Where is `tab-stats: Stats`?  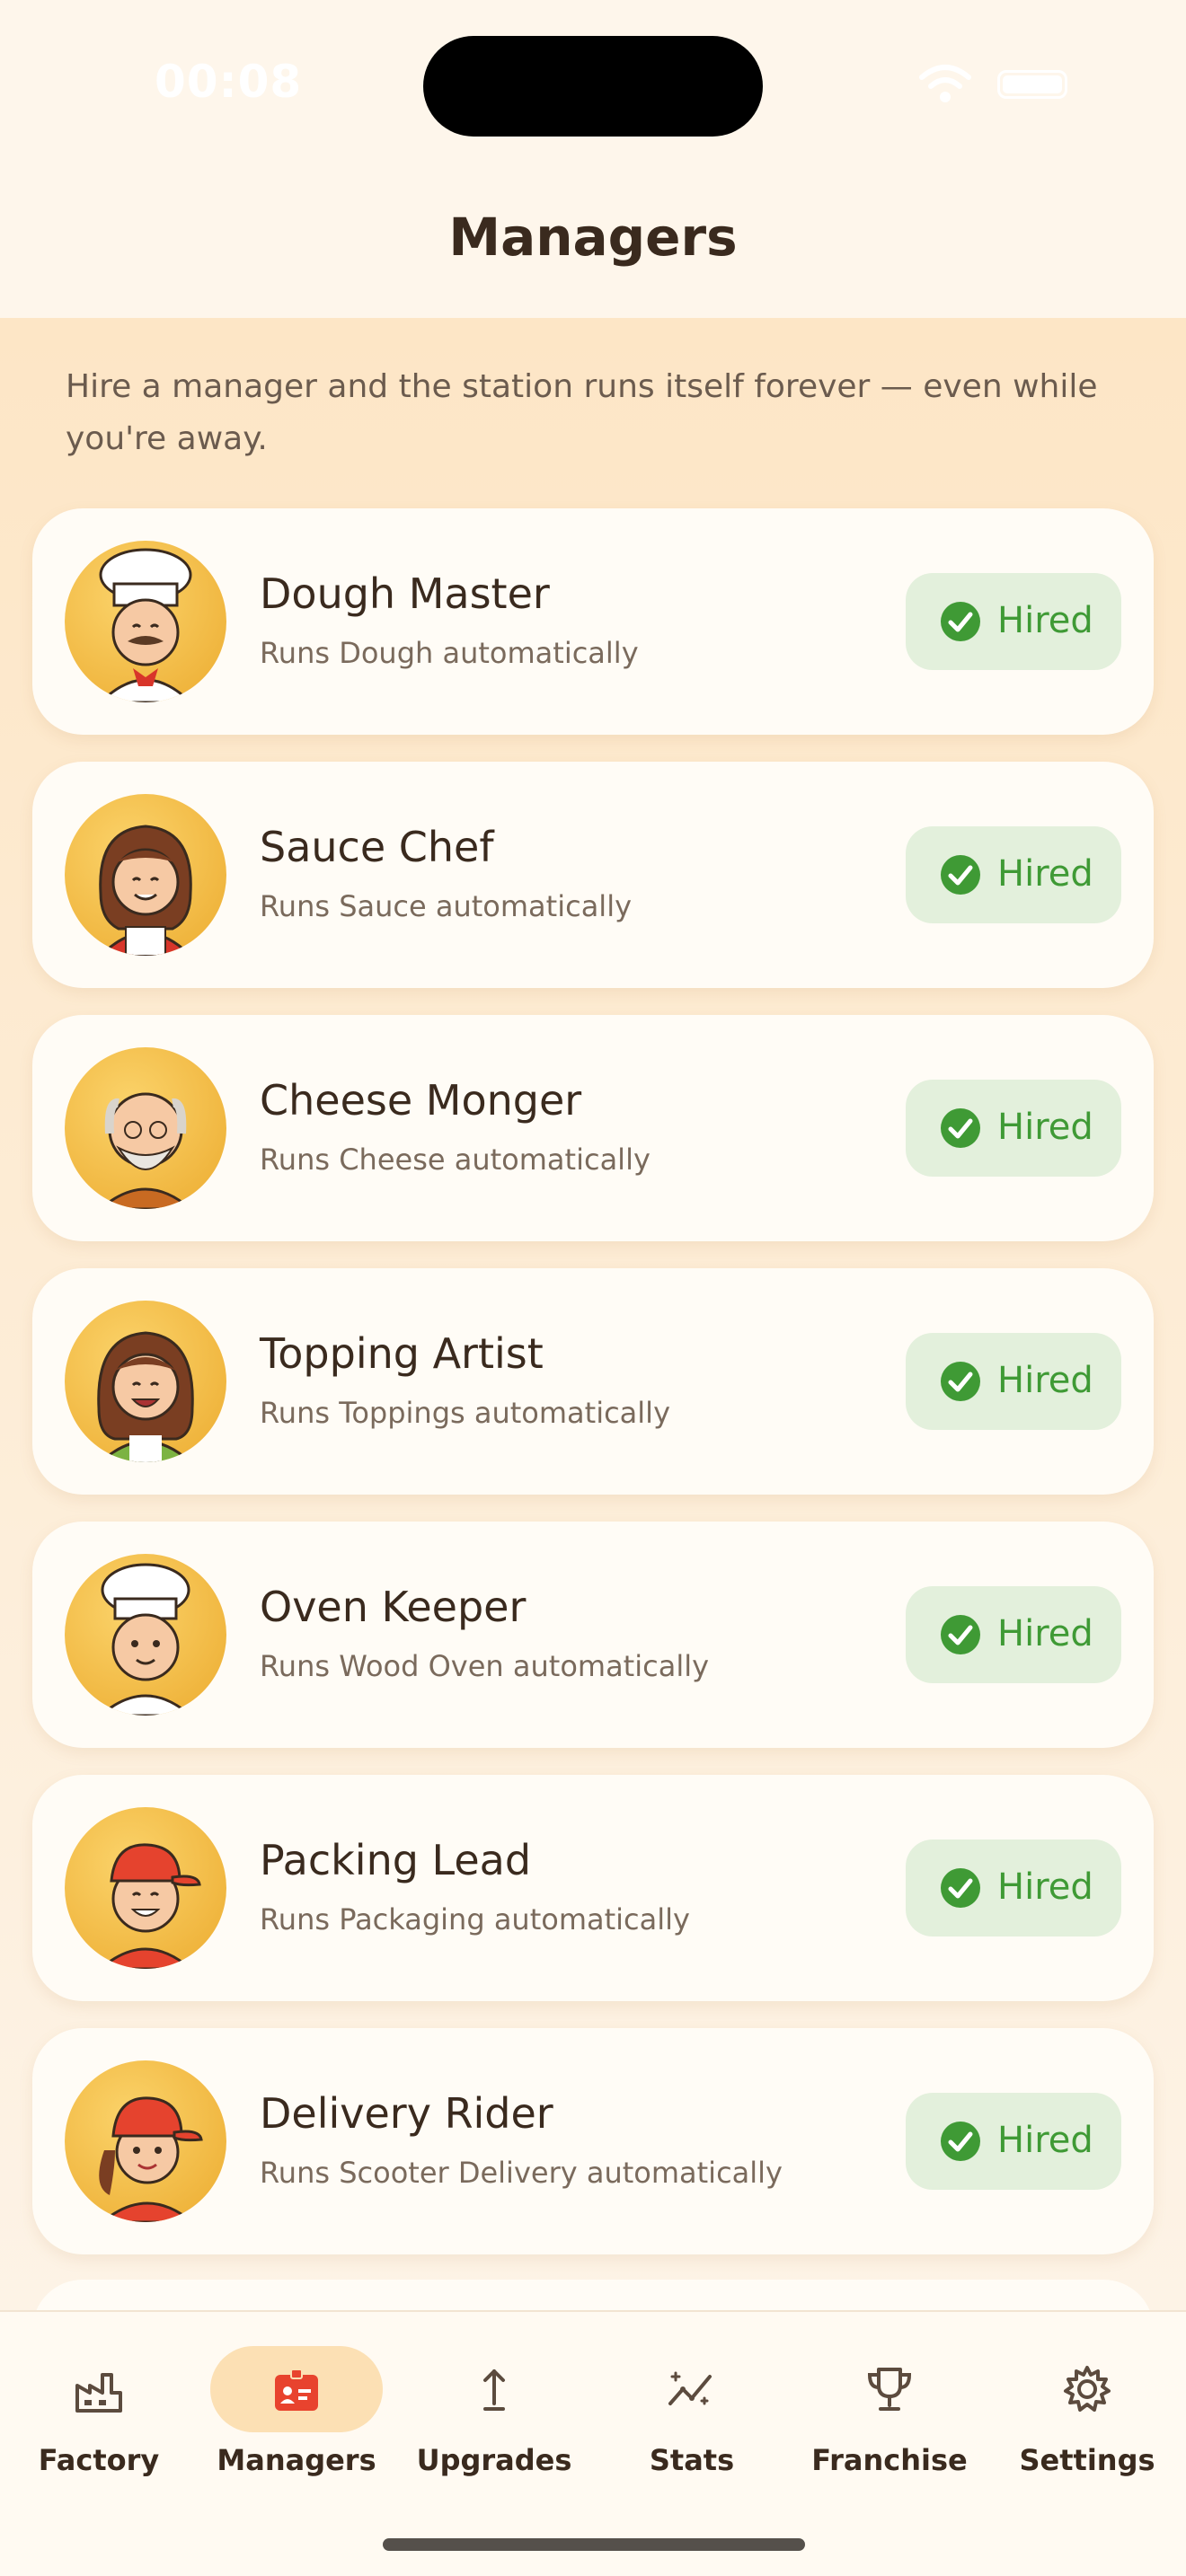
tab-stats: Stats is located at coordinates (692, 2418).